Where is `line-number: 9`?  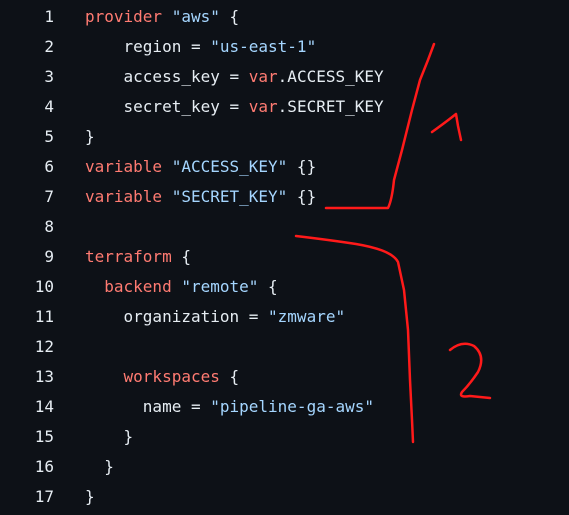
line-number: 9 is located at coordinates (49, 256).